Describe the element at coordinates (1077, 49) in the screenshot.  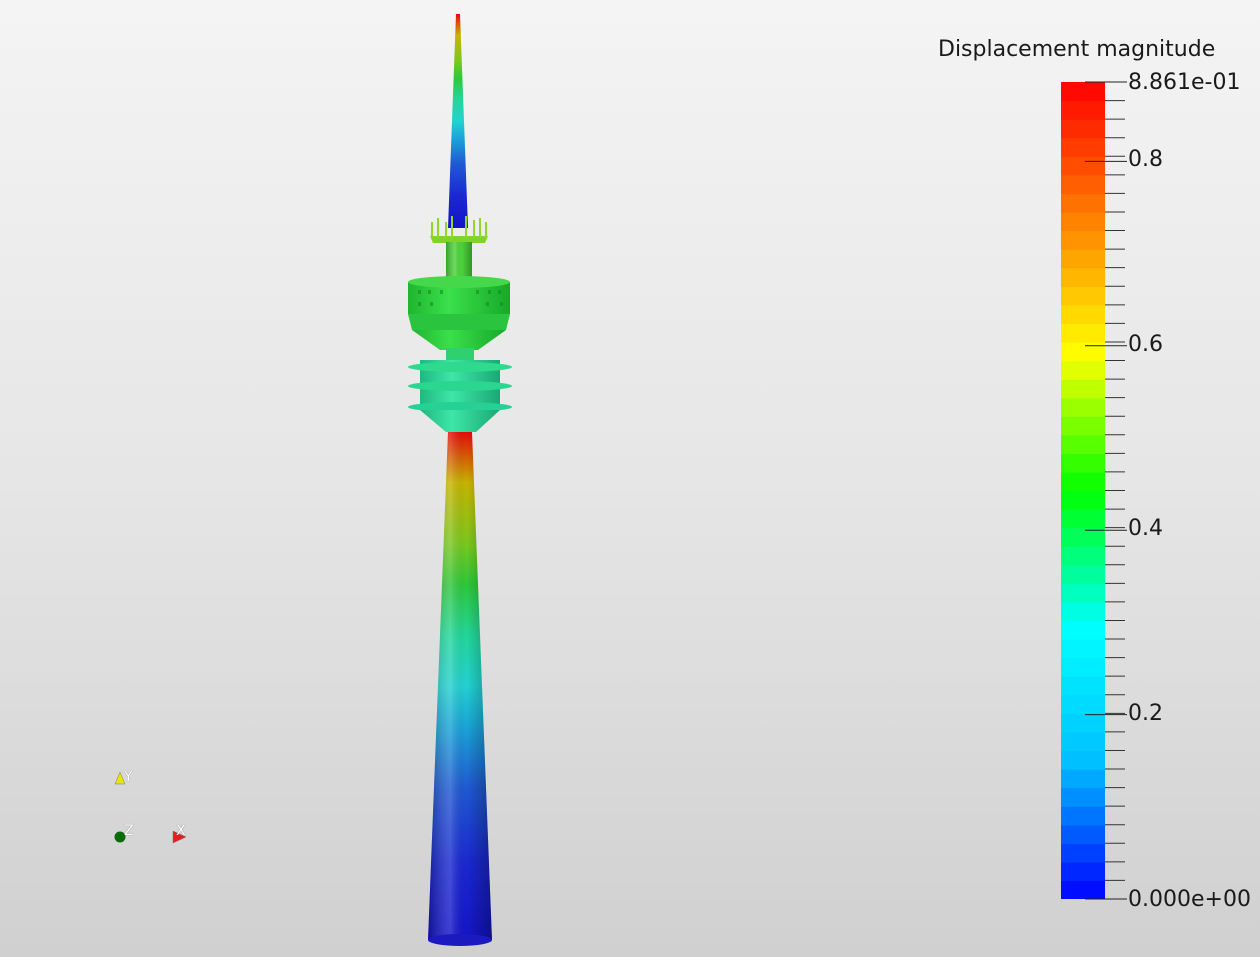
I see `legend-title: Displacement magnitude` at that location.